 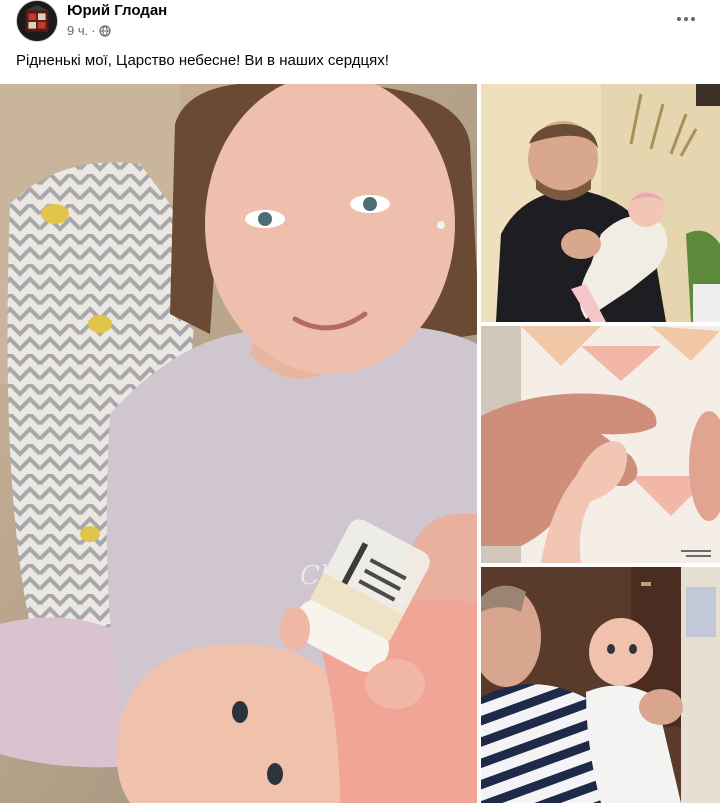 I want to click on post-meta: 9 ч. ·, so click(x=89, y=30).